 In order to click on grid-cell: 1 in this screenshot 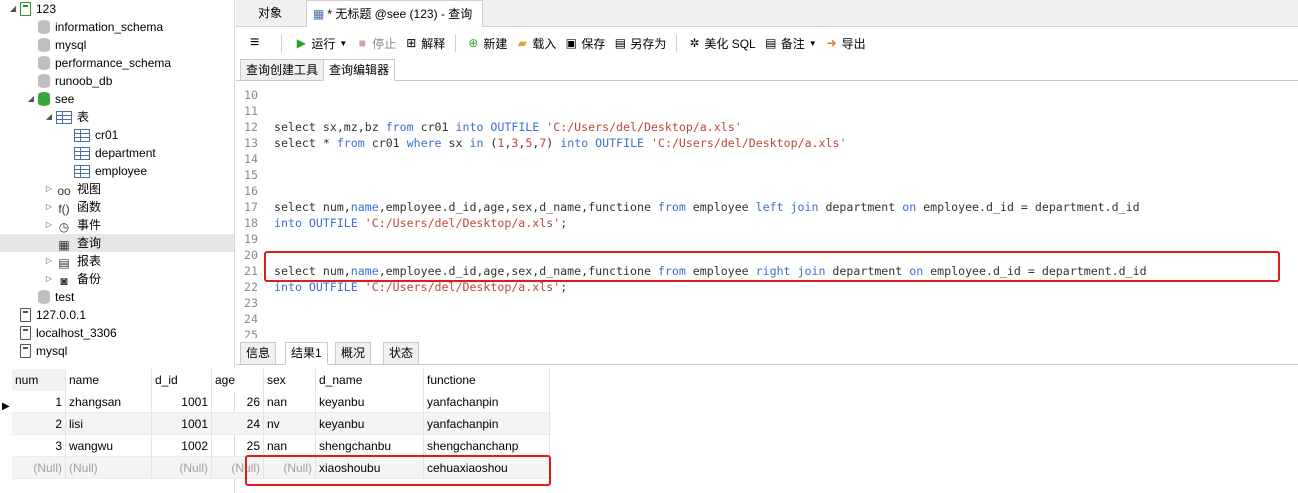, I will do `click(39, 402)`.